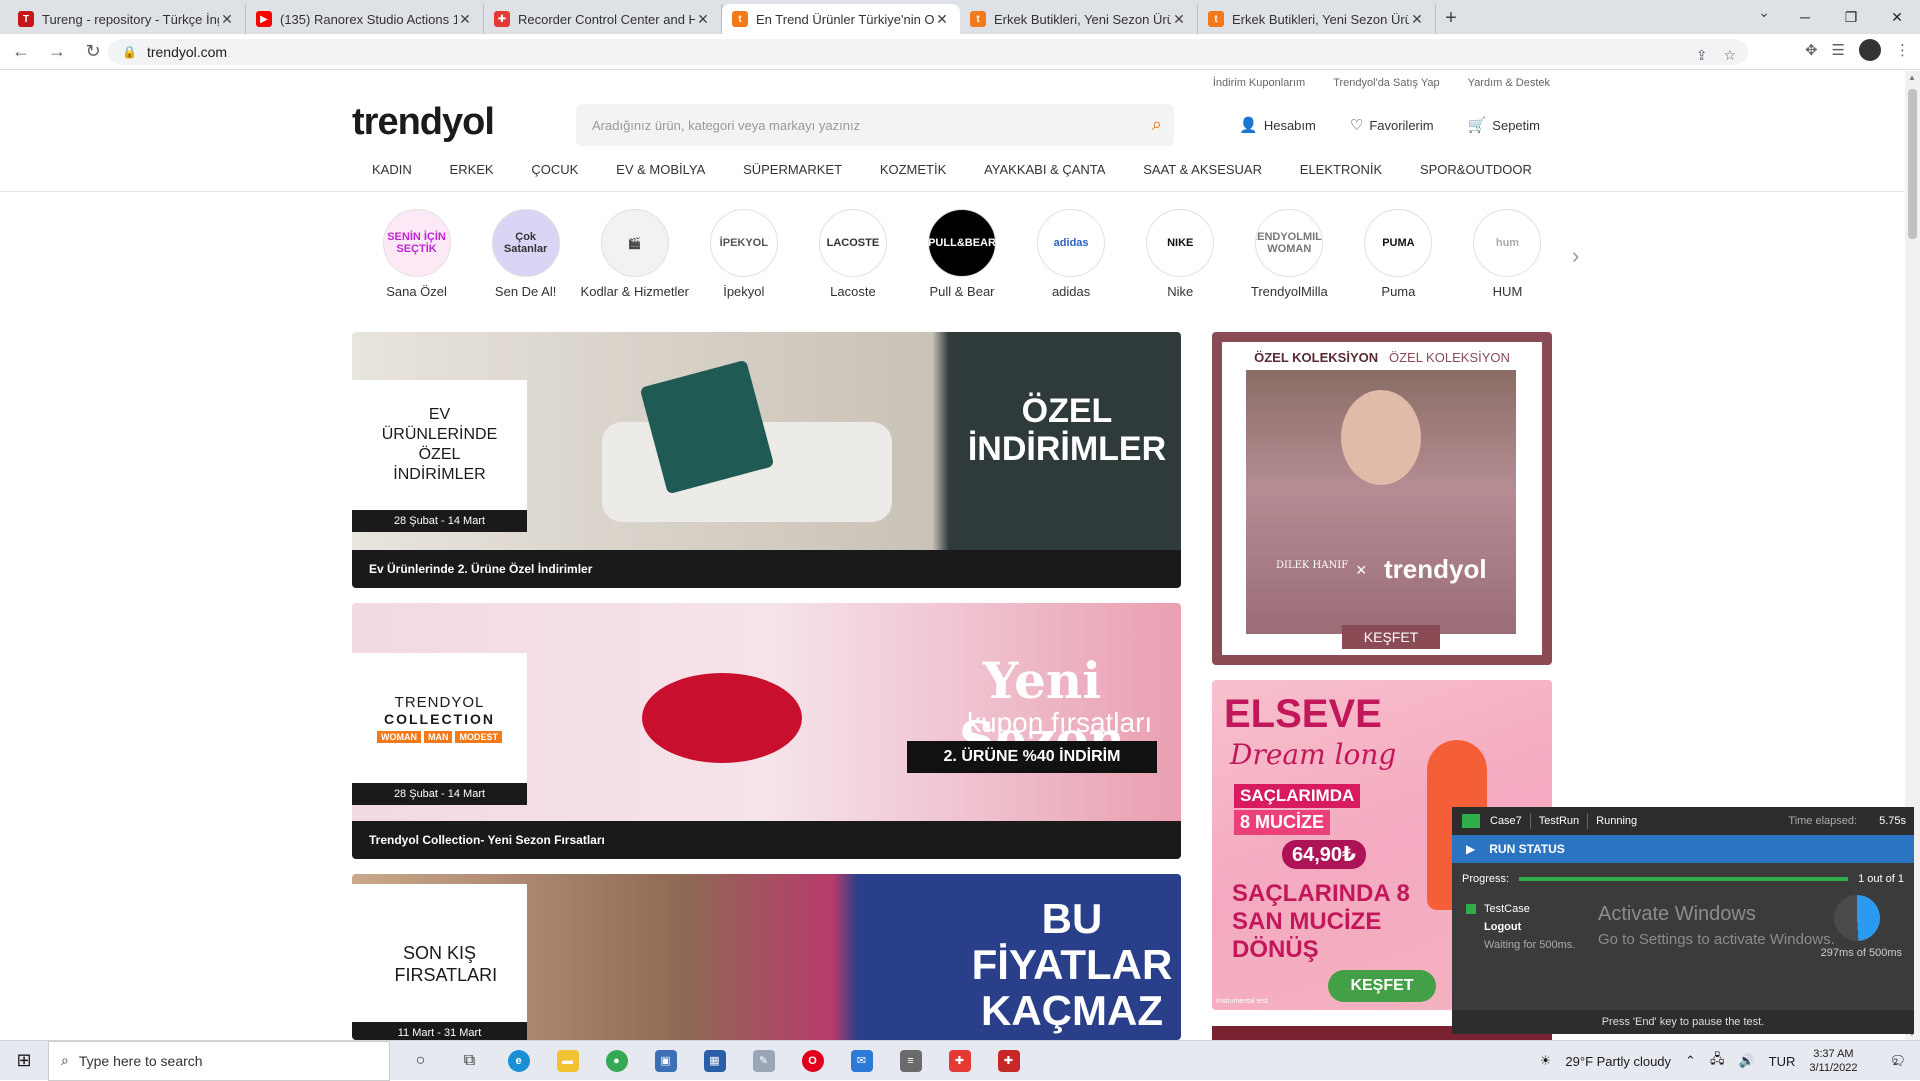 The height and width of the screenshot is (1081, 1920). Describe the element at coordinates (616, 1061) in the screenshot. I see `chrome-icon: ●` at that location.